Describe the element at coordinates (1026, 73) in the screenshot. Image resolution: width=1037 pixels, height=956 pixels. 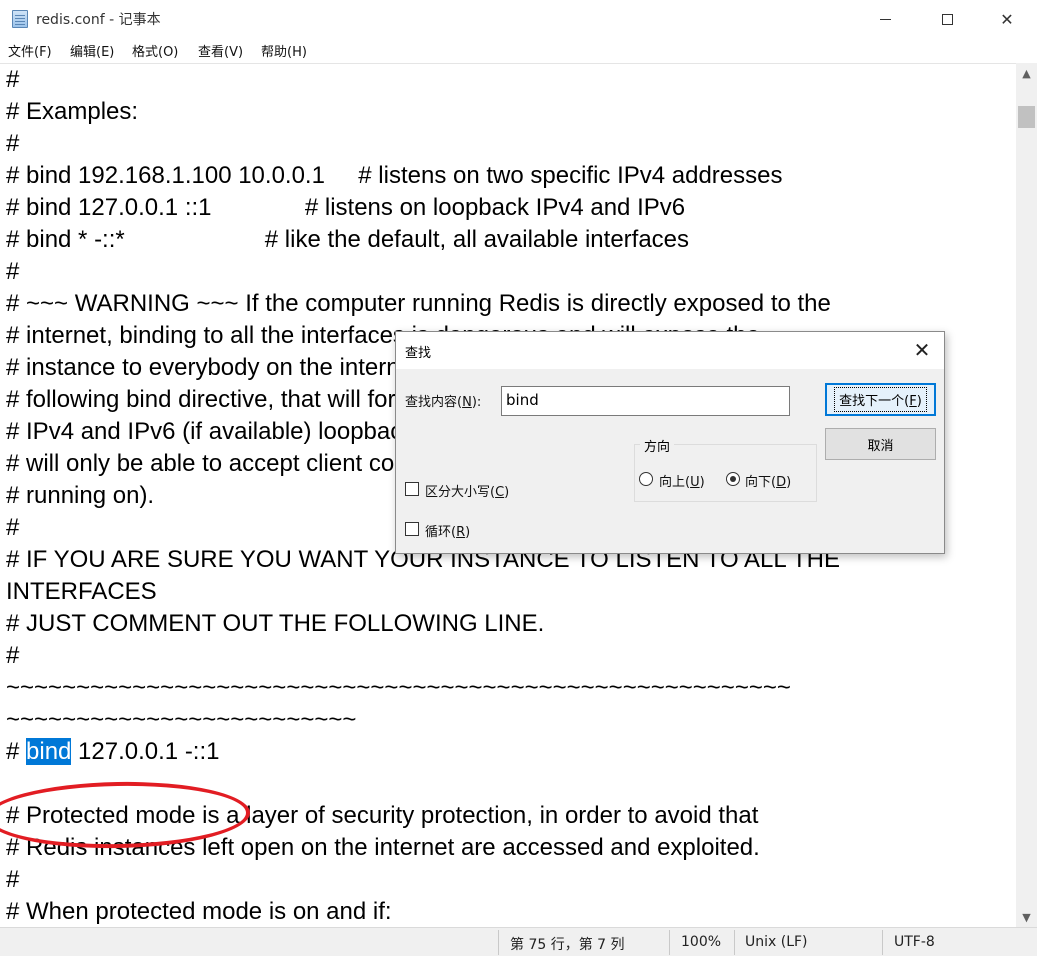
I see `scroll-up-icon: ▲` at that location.